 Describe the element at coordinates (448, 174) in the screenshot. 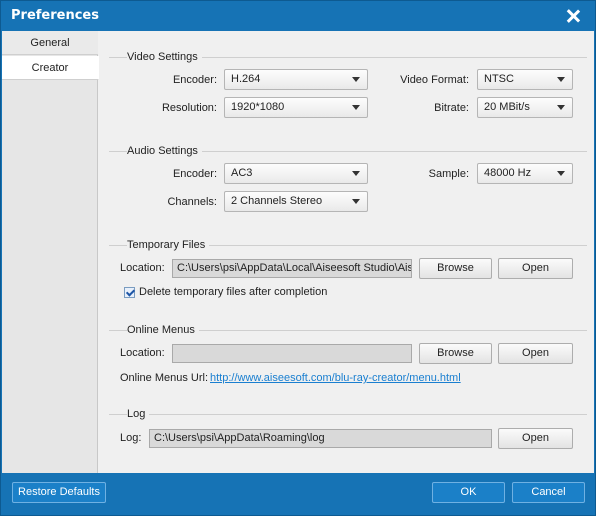

I see `sample-label: Sample:` at that location.